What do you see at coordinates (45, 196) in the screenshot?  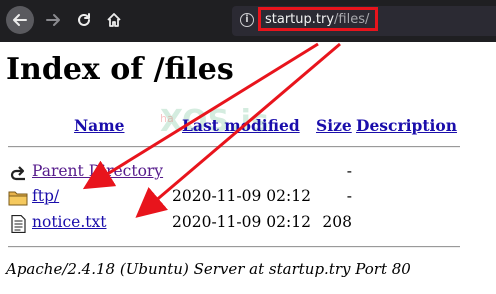 I see `ftp-folder-link: ftp/` at bounding box center [45, 196].